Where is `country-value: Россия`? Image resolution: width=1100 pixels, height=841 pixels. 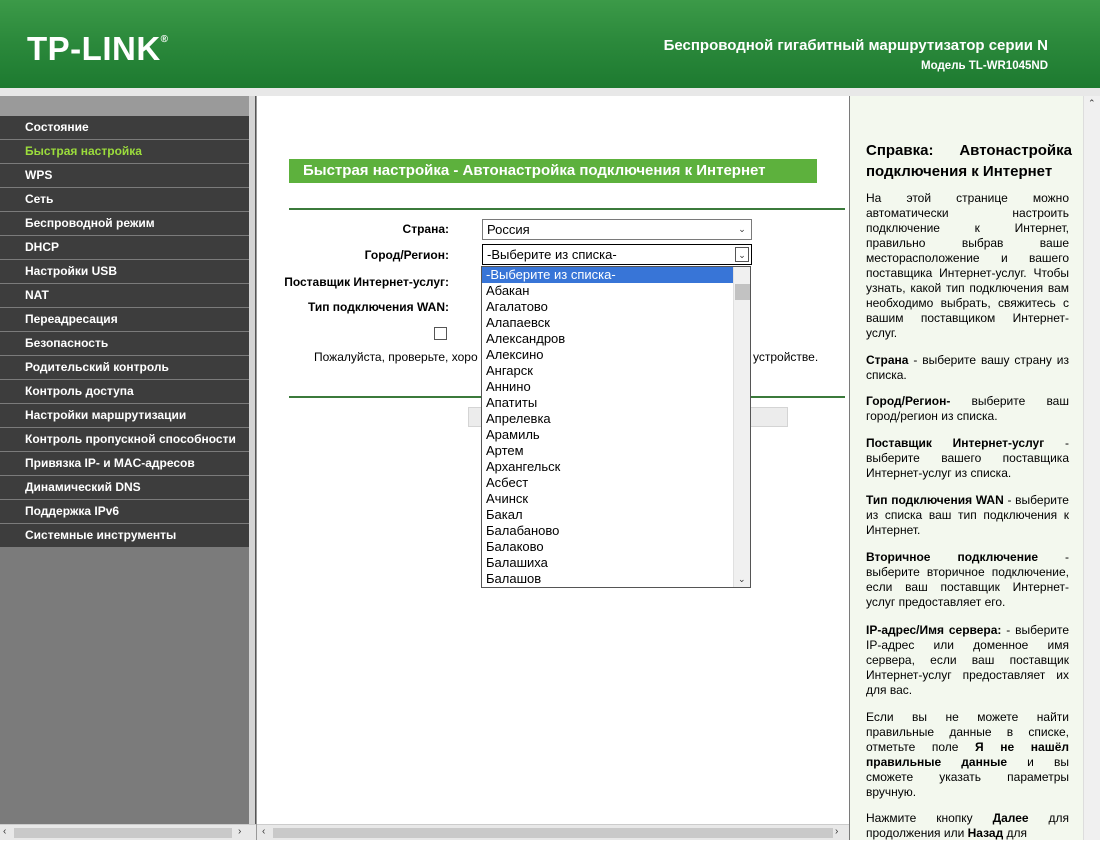
country-value: Россия is located at coordinates (508, 229).